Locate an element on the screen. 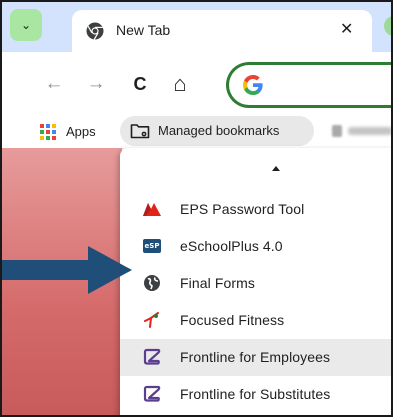 The height and width of the screenshot is (417, 393). menu-item-eps-password-tool: EPS Password Tool is located at coordinates (255, 209).